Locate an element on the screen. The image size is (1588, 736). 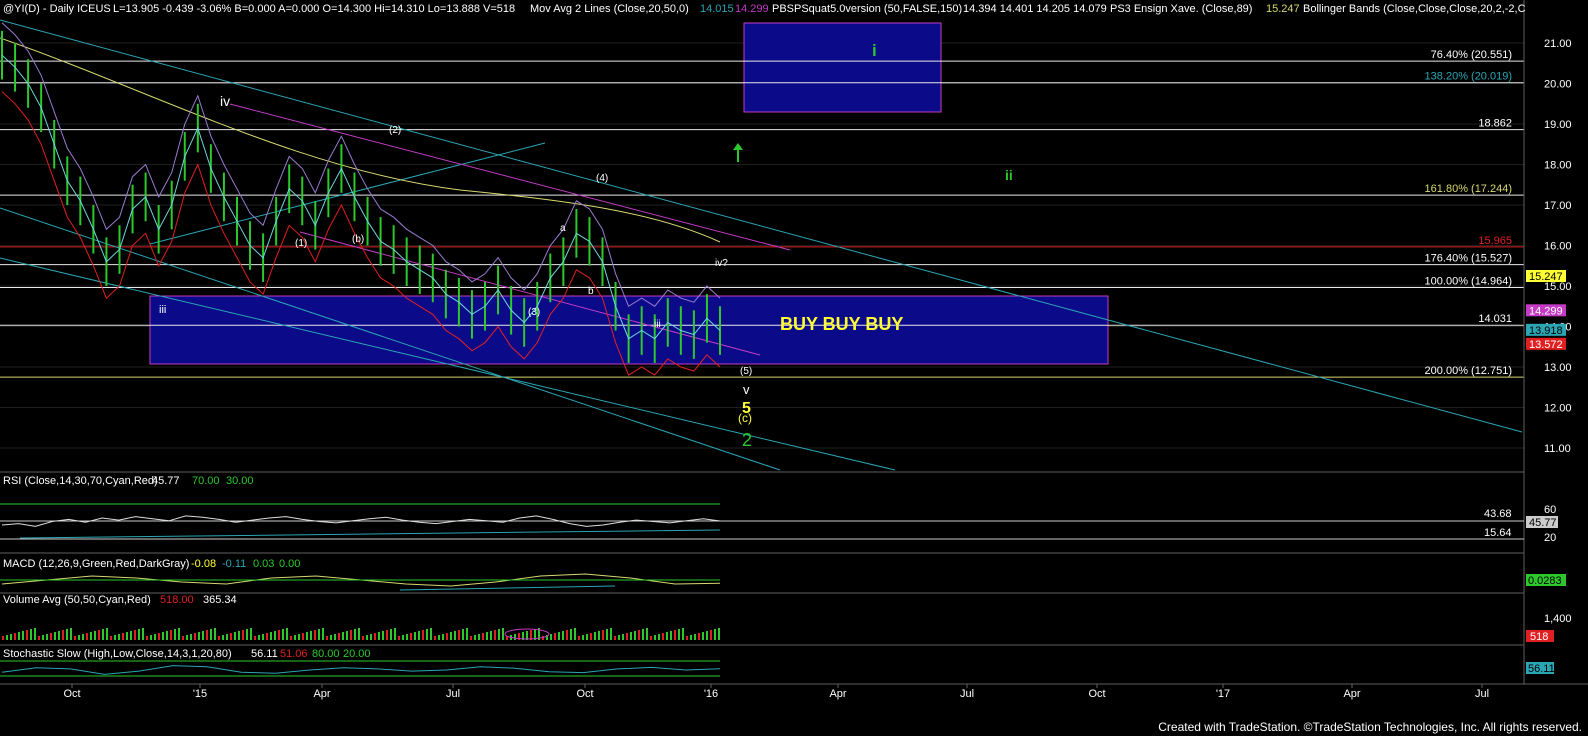
x-tick-label: Apr is located at coordinates (1351, 694).